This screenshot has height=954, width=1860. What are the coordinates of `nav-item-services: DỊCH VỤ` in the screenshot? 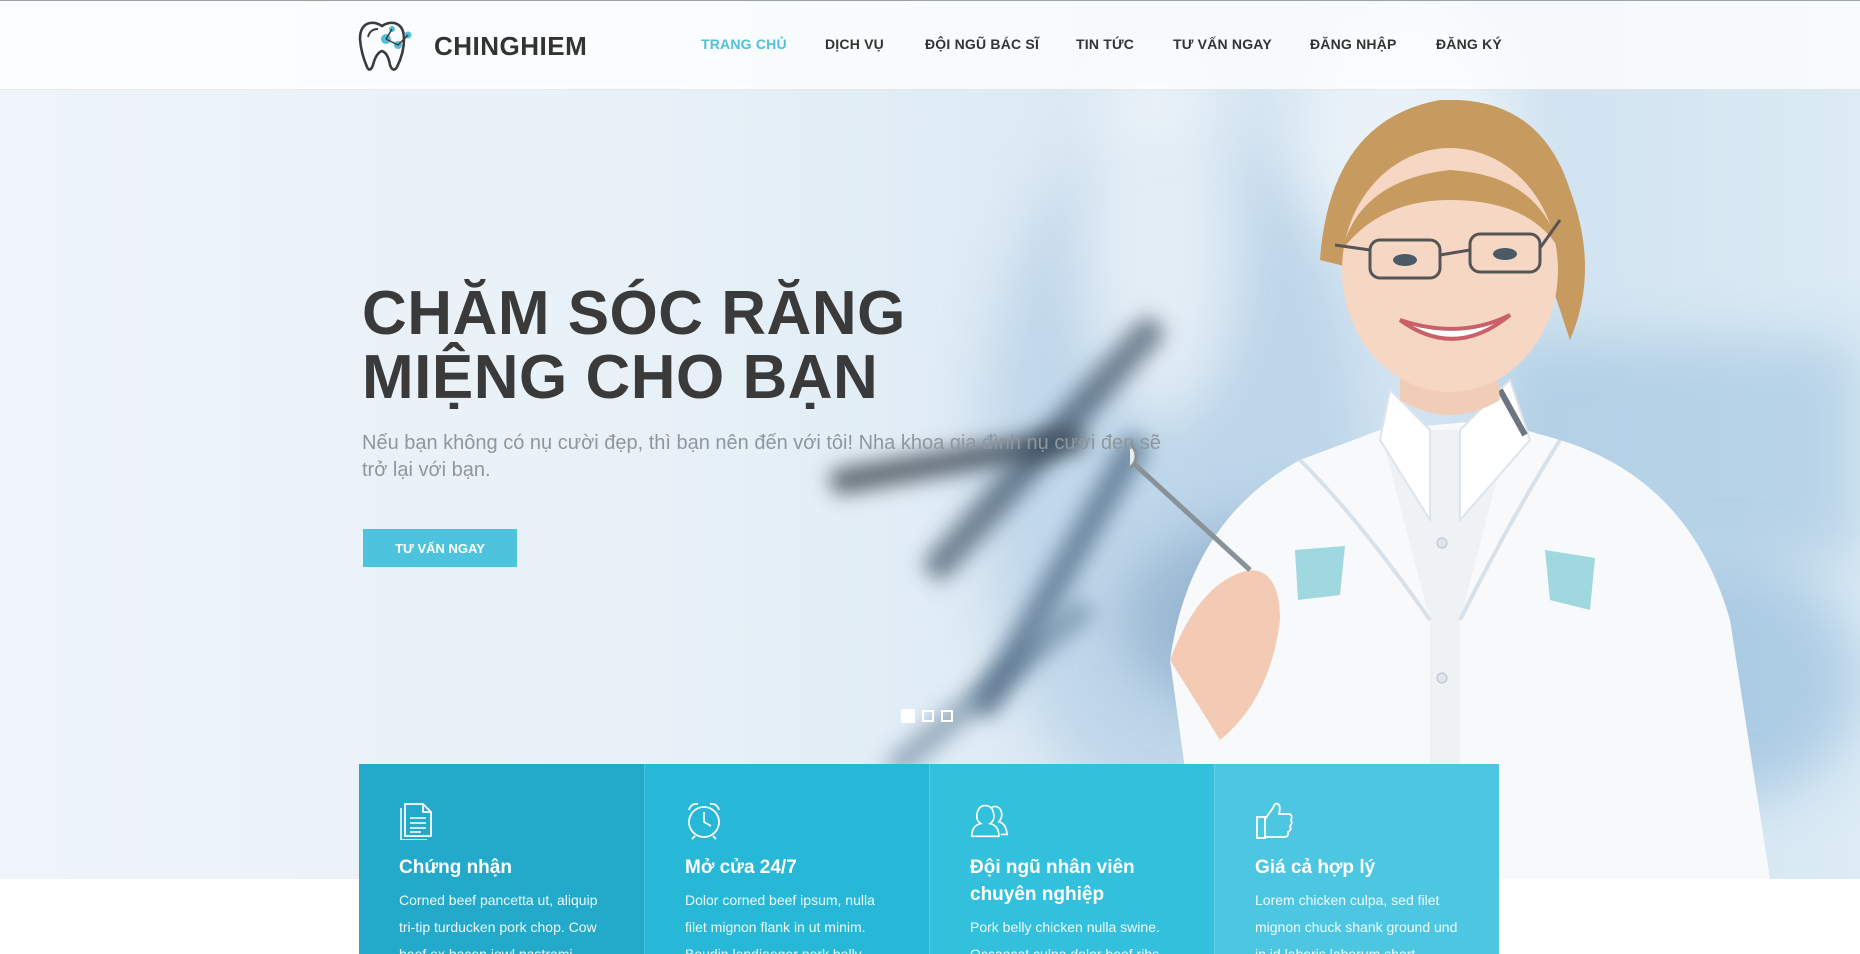 It's located at (854, 44).